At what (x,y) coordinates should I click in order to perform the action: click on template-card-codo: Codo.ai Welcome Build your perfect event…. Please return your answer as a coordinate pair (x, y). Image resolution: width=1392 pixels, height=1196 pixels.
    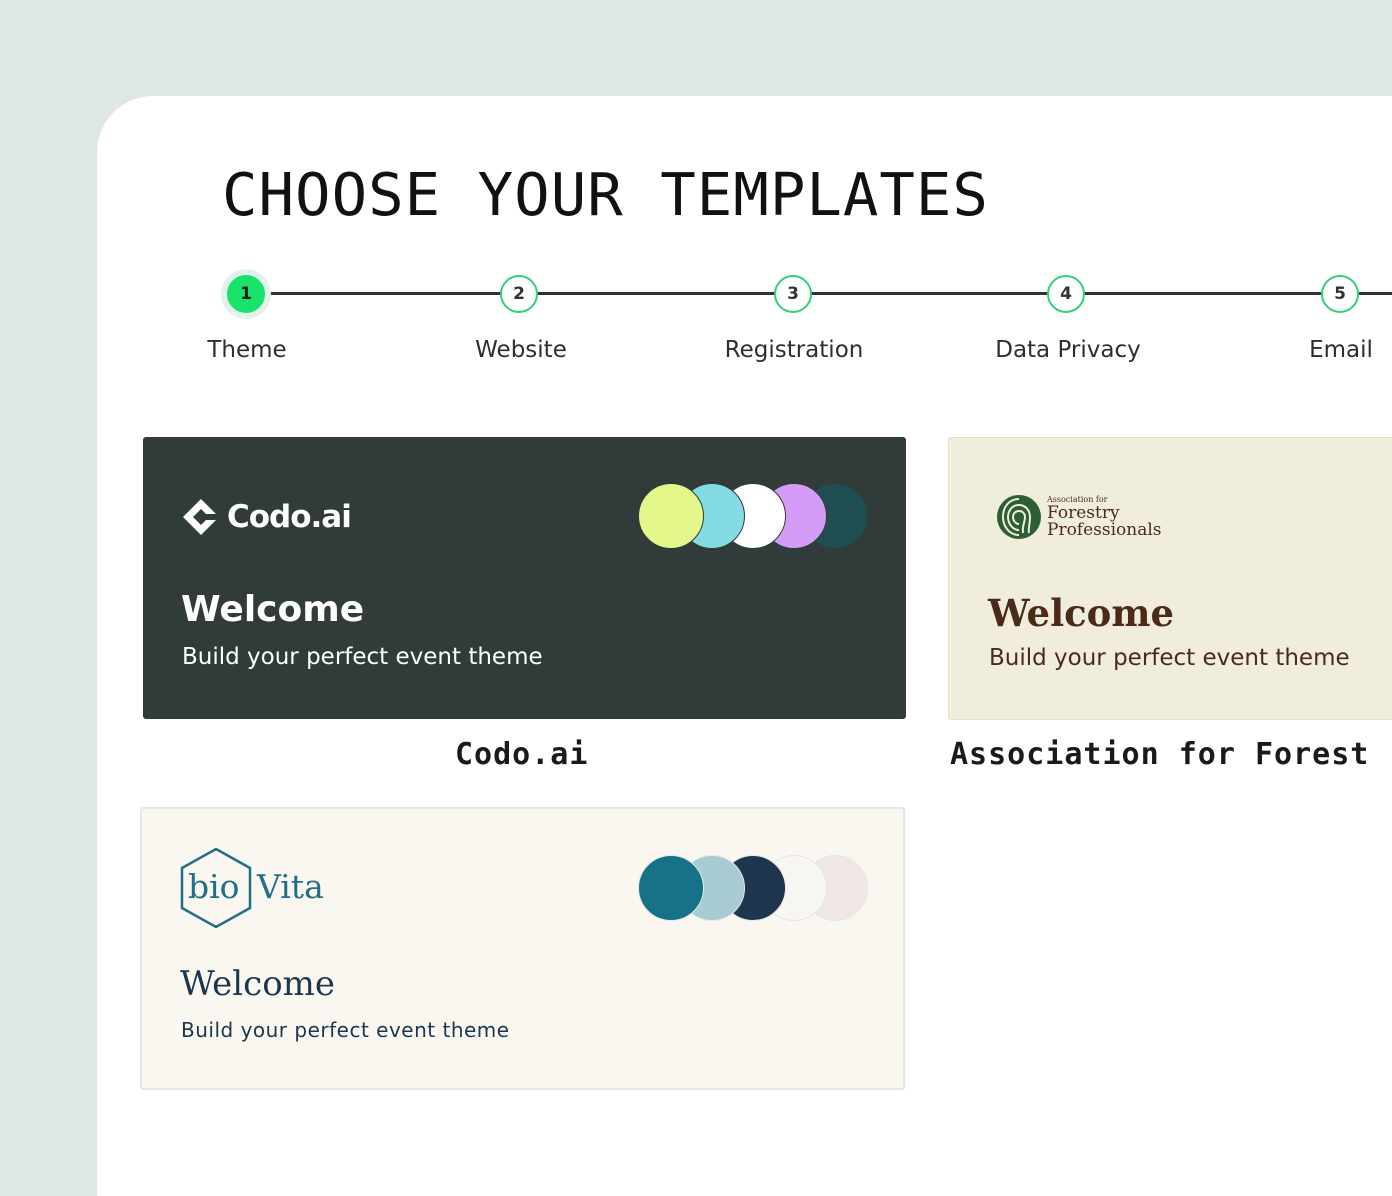
    Looking at the image, I should click on (524, 578).